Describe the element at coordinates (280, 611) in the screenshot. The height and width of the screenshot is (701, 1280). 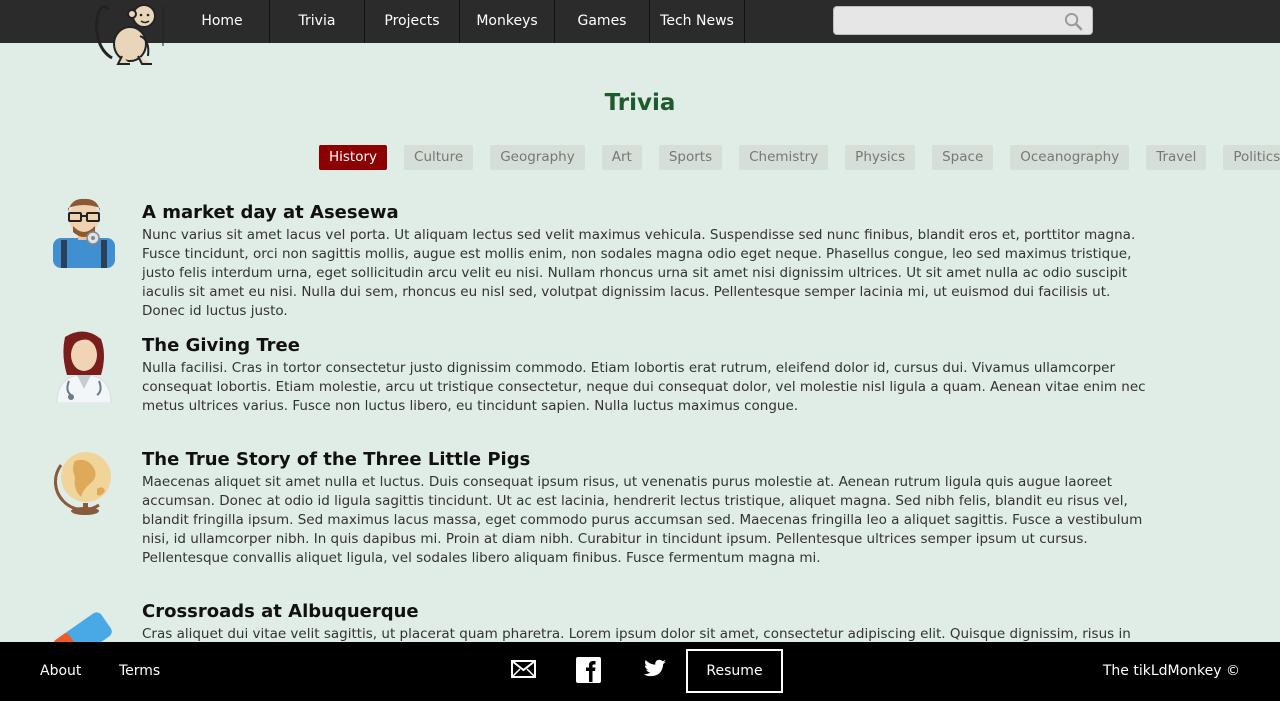
I see `article-title: Crossroads at Albuquerque` at that location.